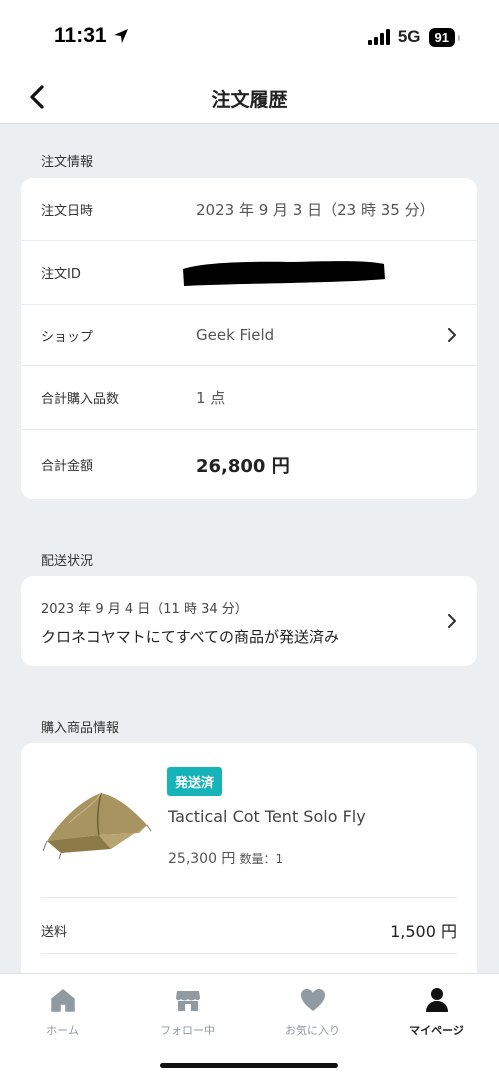 Image resolution: width=499 pixels, height=1080 pixels. Describe the element at coordinates (97, 826) in the screenshot. I see `tent-image` at that location.